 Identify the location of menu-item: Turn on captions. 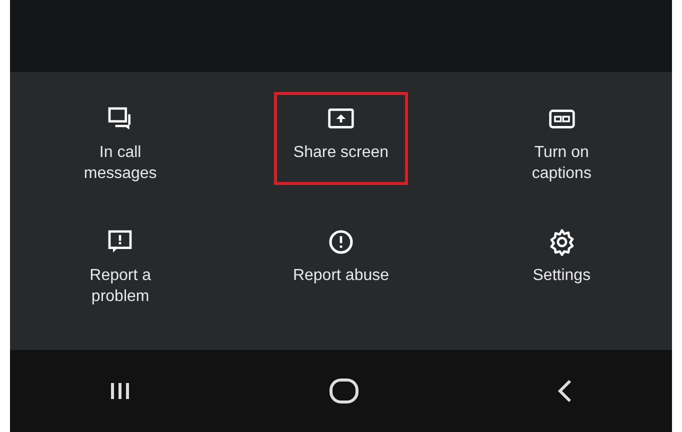
(561, 145).